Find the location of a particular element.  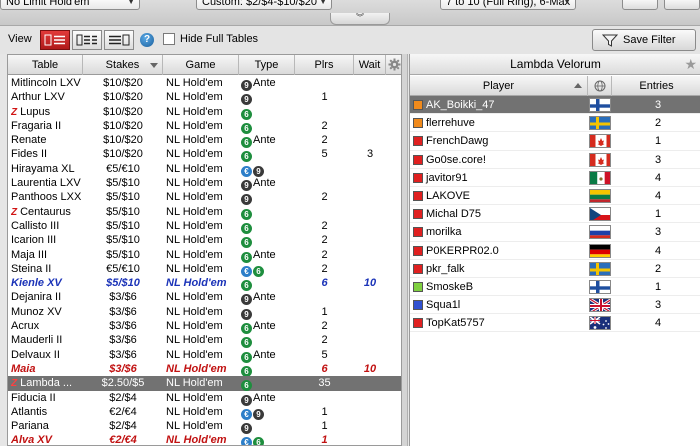

player-row: SmoskeB 1 is located at coordinates (555, 287).